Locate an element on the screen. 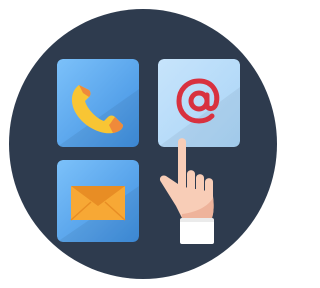 The height and width of the screenshot is (288, 320). phone-icon is located at coordinates (98, 103).